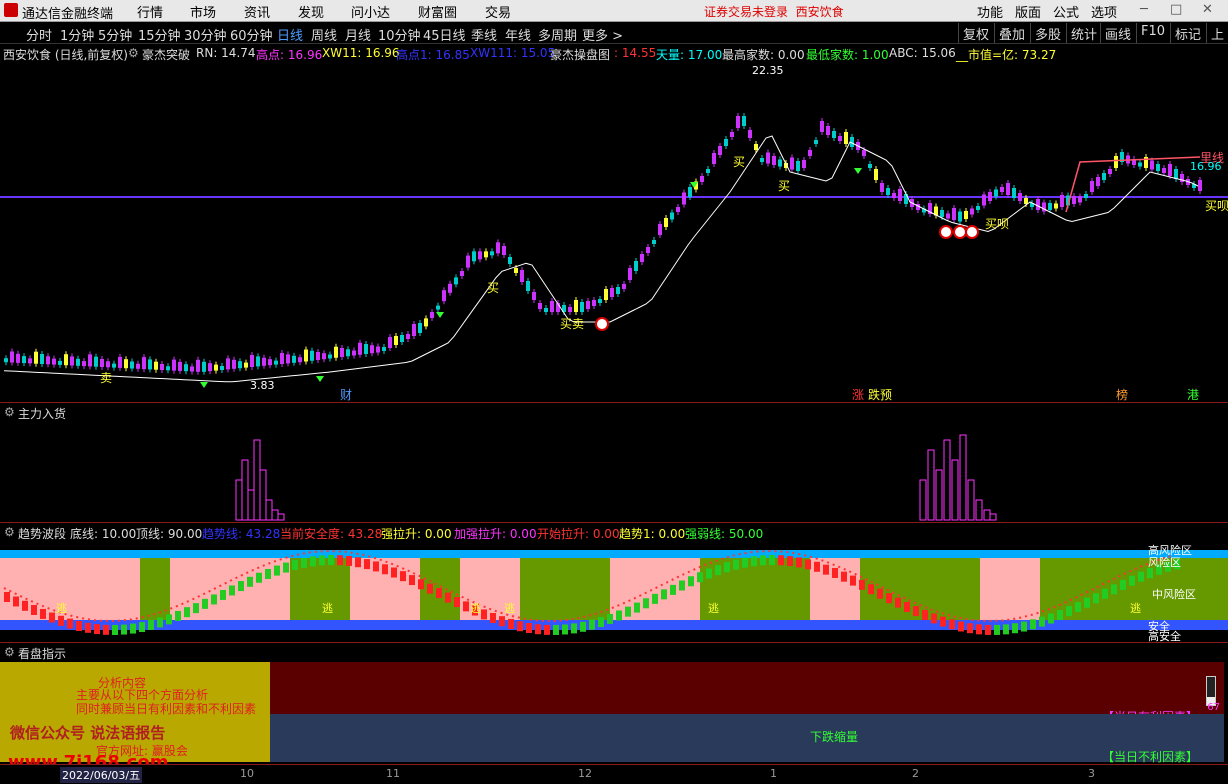 This screenshot has width=1228, height=784. Describe the element at coordinates (1083, 33) in the screenshot. I see `btn-tongji: 统计` at that location.